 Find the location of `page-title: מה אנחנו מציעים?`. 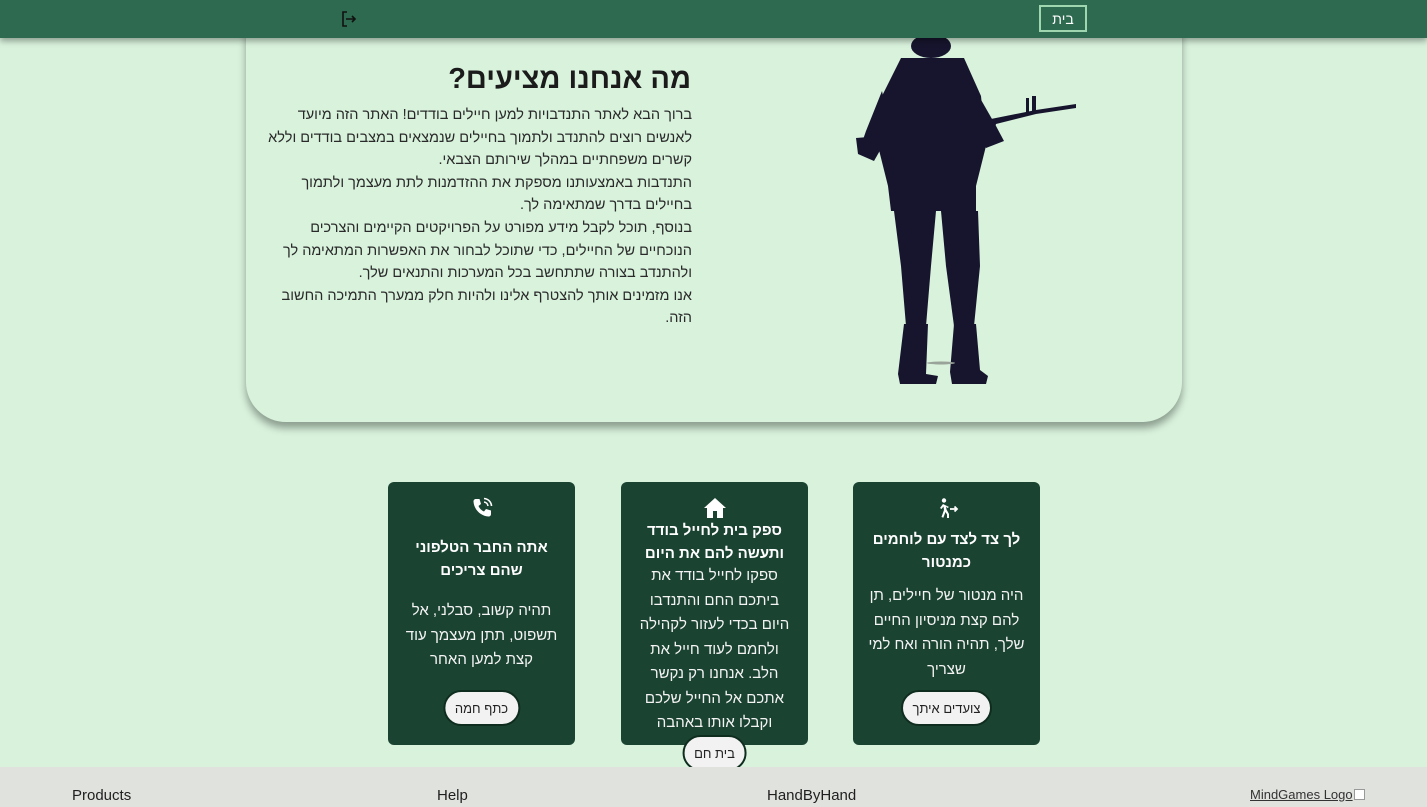

page-title: מה אנחנו מציעים? is located at coordinates (569, 79).